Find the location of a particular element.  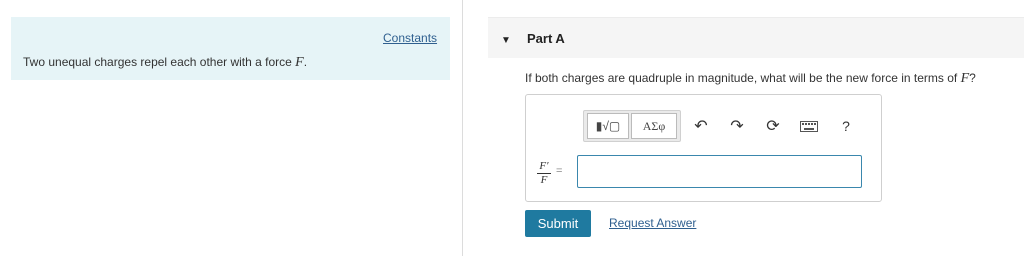

help-button: ? is located at coordinates (846, 126).